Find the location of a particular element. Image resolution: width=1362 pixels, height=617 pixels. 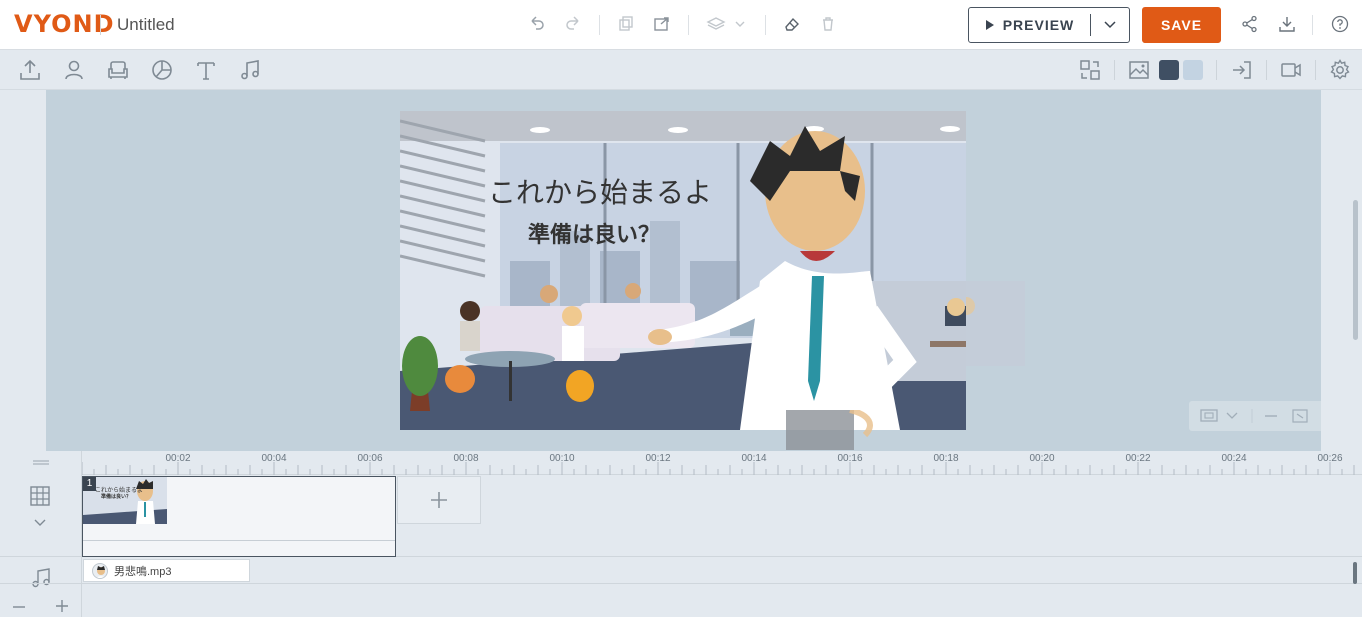

preview-main-button: PREVIEW is located at coordinates (1029, 25).